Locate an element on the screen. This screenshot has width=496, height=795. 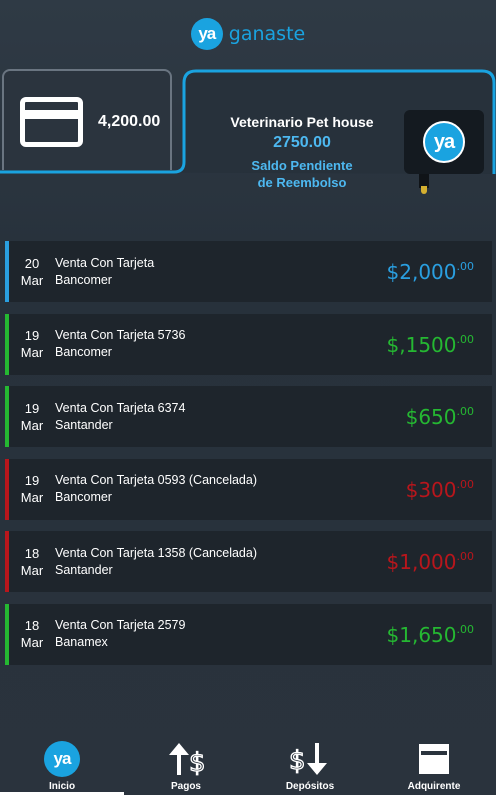
merchant-amount: 2750.00 is located at coordinates (302, 142).